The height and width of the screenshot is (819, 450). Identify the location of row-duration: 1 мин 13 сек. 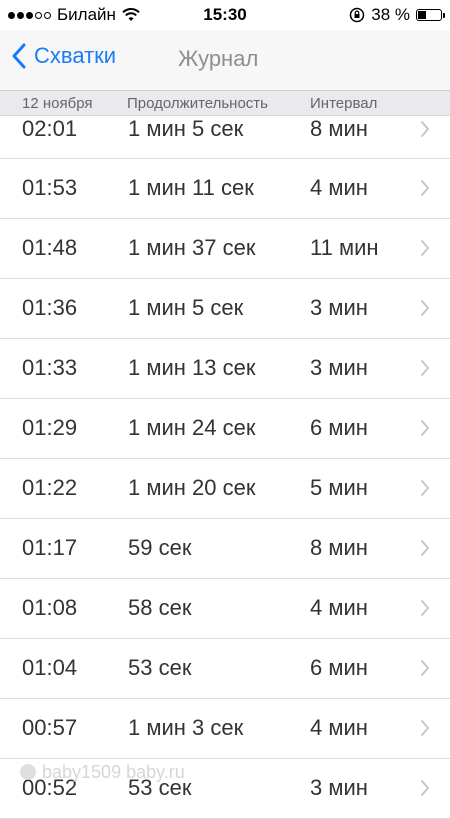
(192, 367).